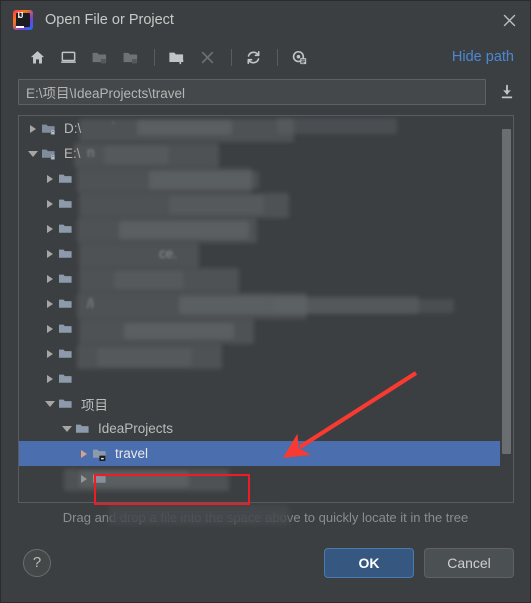 The width and height of the screenshot is (531, 603). Describe the element at coordinates (484, 57) in the screenshot. I see `hide-path-link: Hide path` at that location.